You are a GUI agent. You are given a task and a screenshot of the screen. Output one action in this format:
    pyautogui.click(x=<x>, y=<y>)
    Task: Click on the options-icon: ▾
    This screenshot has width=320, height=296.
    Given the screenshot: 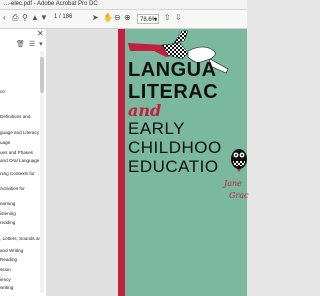 What is the action you would take?
    pyautogui.click(x=41, y=44)
    